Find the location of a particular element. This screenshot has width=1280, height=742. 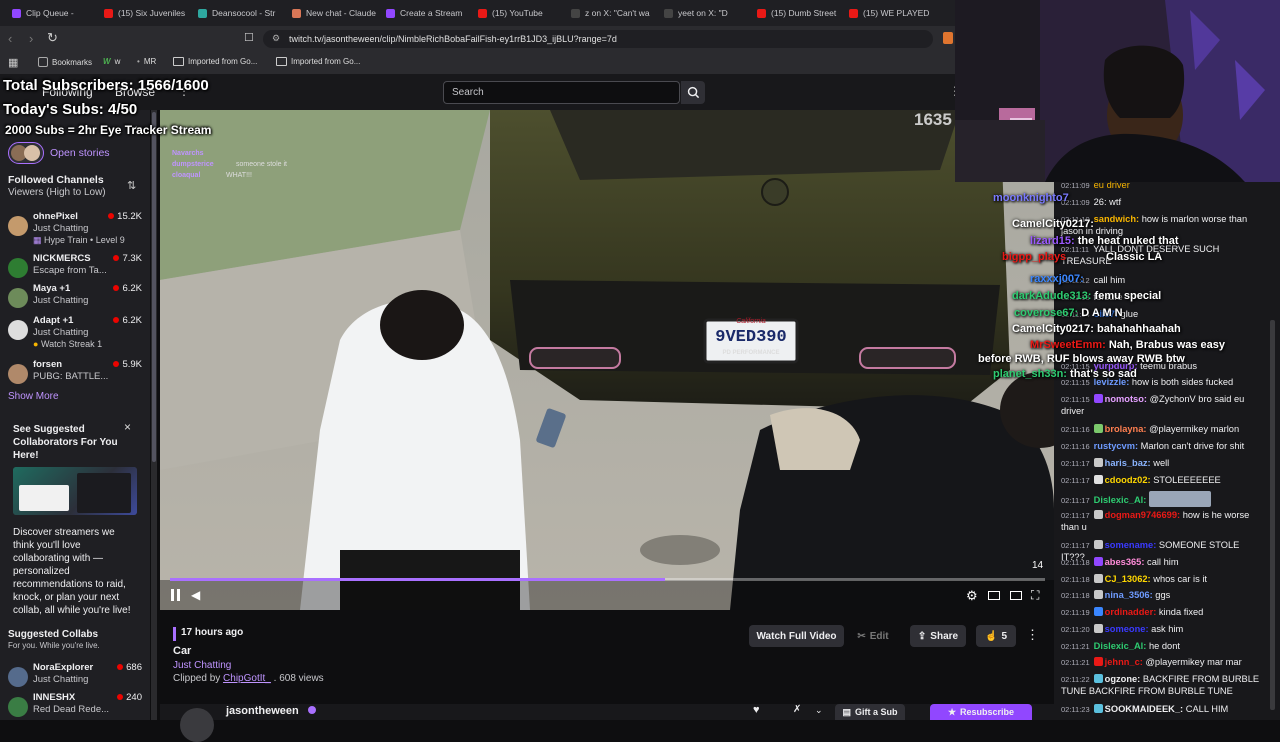

volume-icon: ◀ is located at coordinates (195, 595).